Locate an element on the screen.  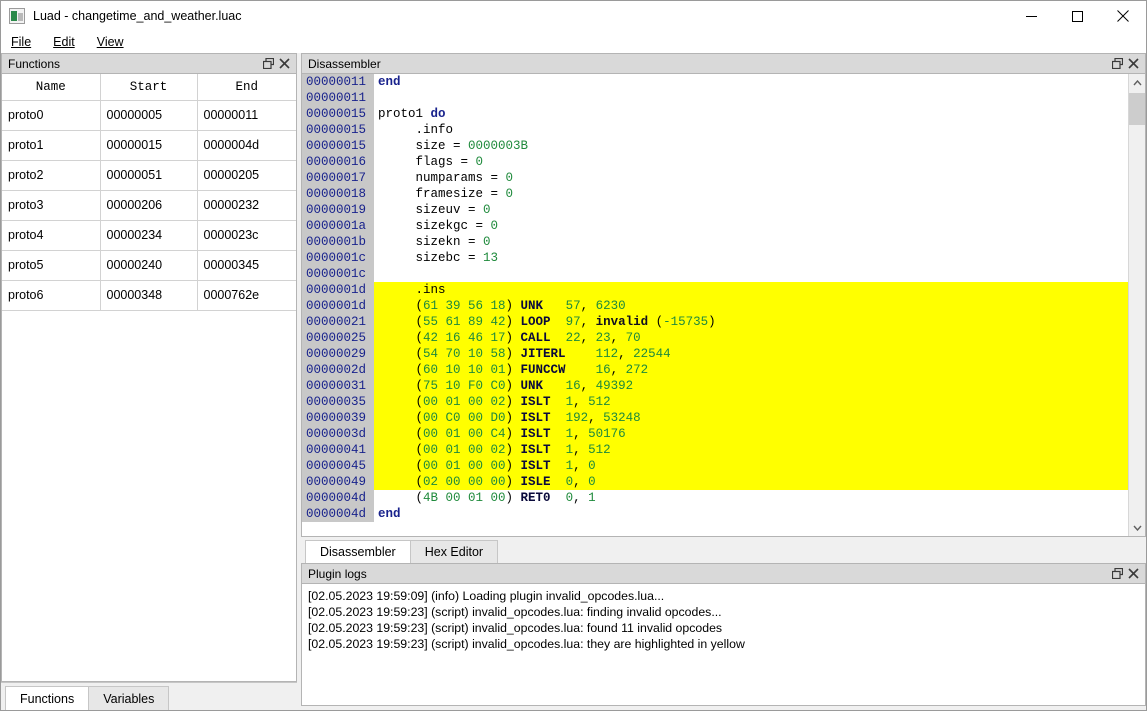
code-line: 00000039 (00 C0 00 D0) ISLT 192, 53248 is located at coordinates (715, 418).